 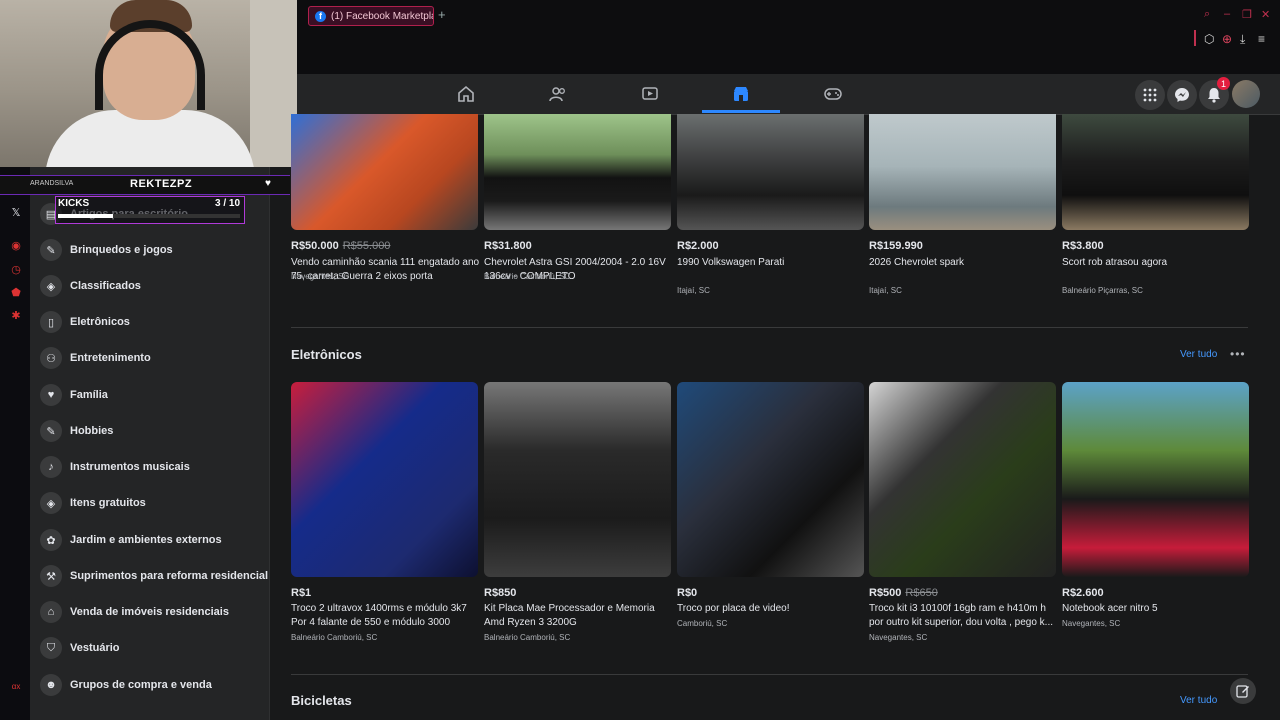 What do you see at coordinates (51, 576) in the screenshot?
I see `wrench-icon: ⚒` at bounding box center [51, 576].